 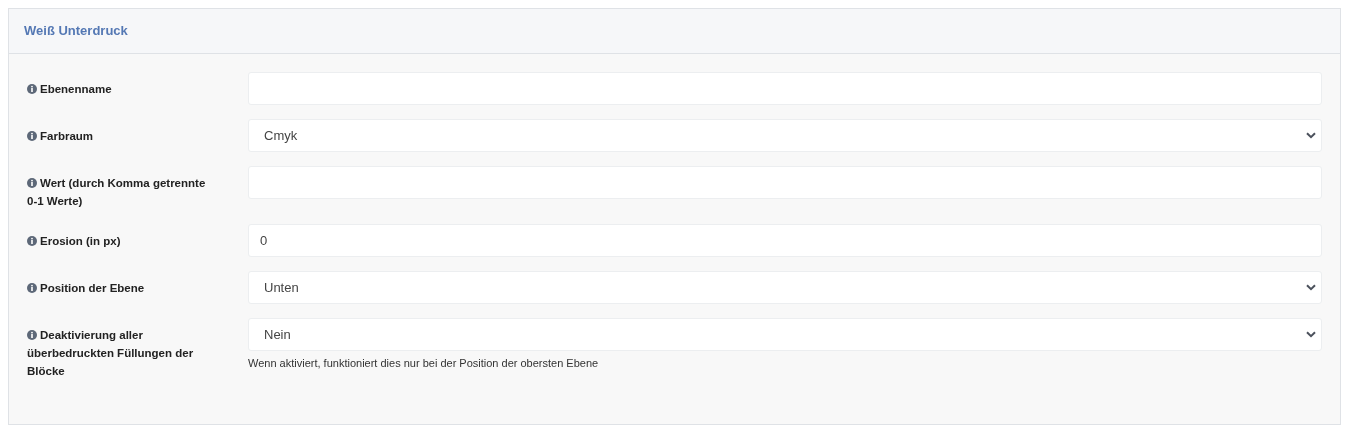 I want to click on panel-title: Weiß Unterdruck, so click(x=76, y=31).